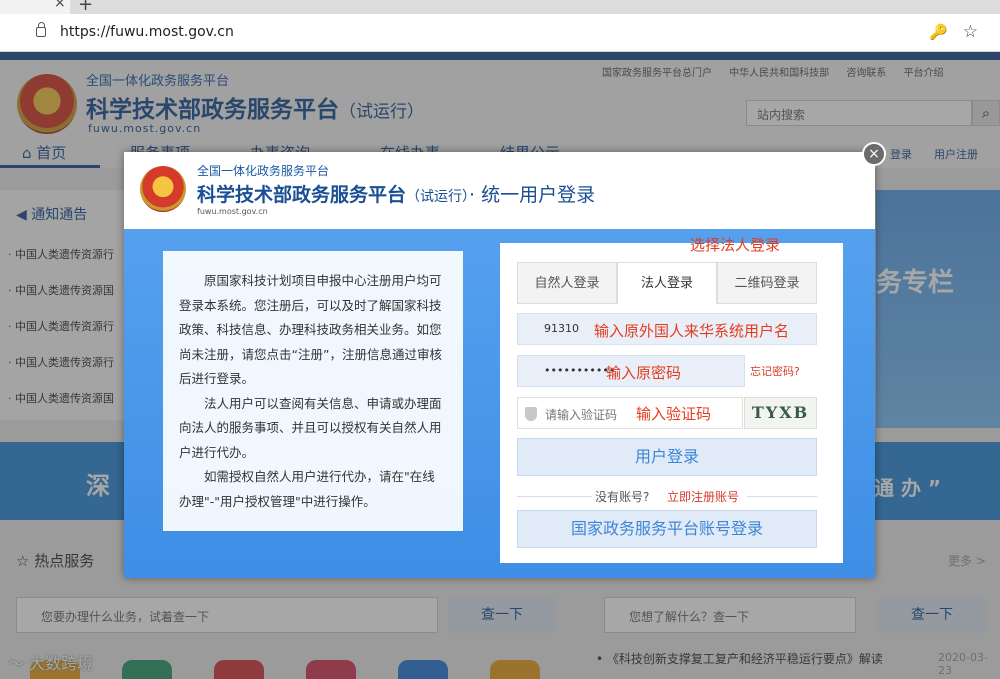  What do you see at coordinates (622, 497) in the screenshot?
I see `no-account-text: 没有账号?` at bounding box center [622, 497].